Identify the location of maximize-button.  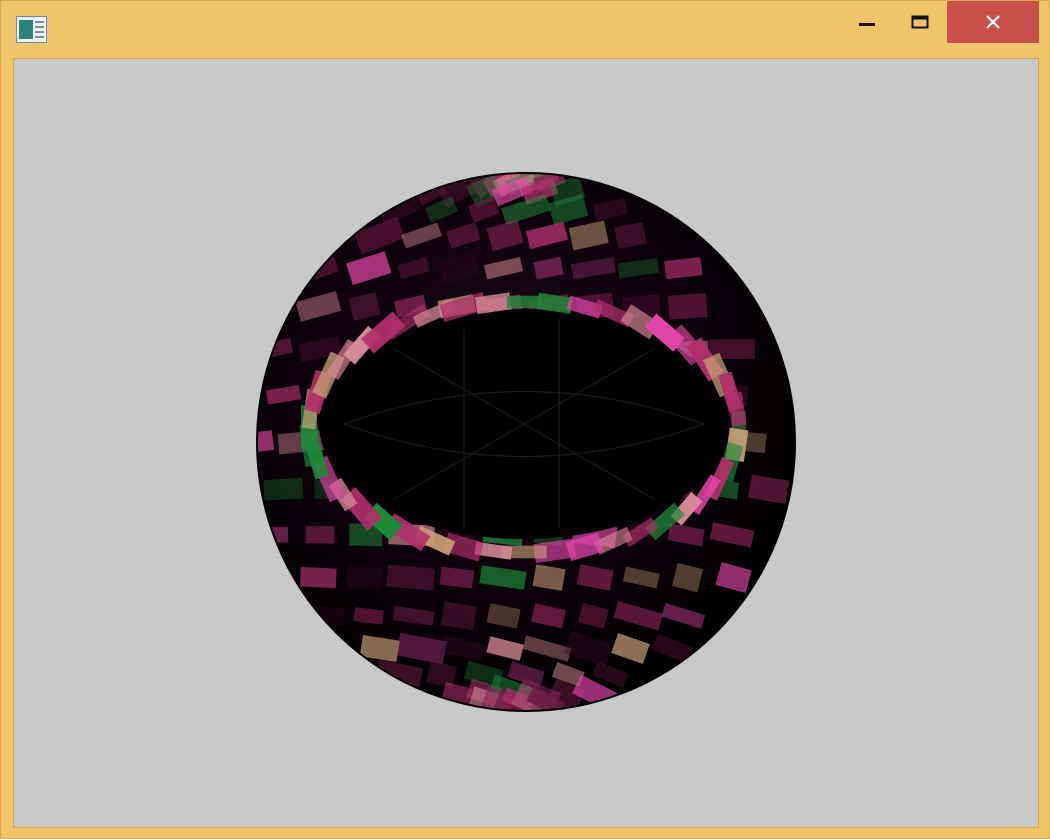
(920, 22).